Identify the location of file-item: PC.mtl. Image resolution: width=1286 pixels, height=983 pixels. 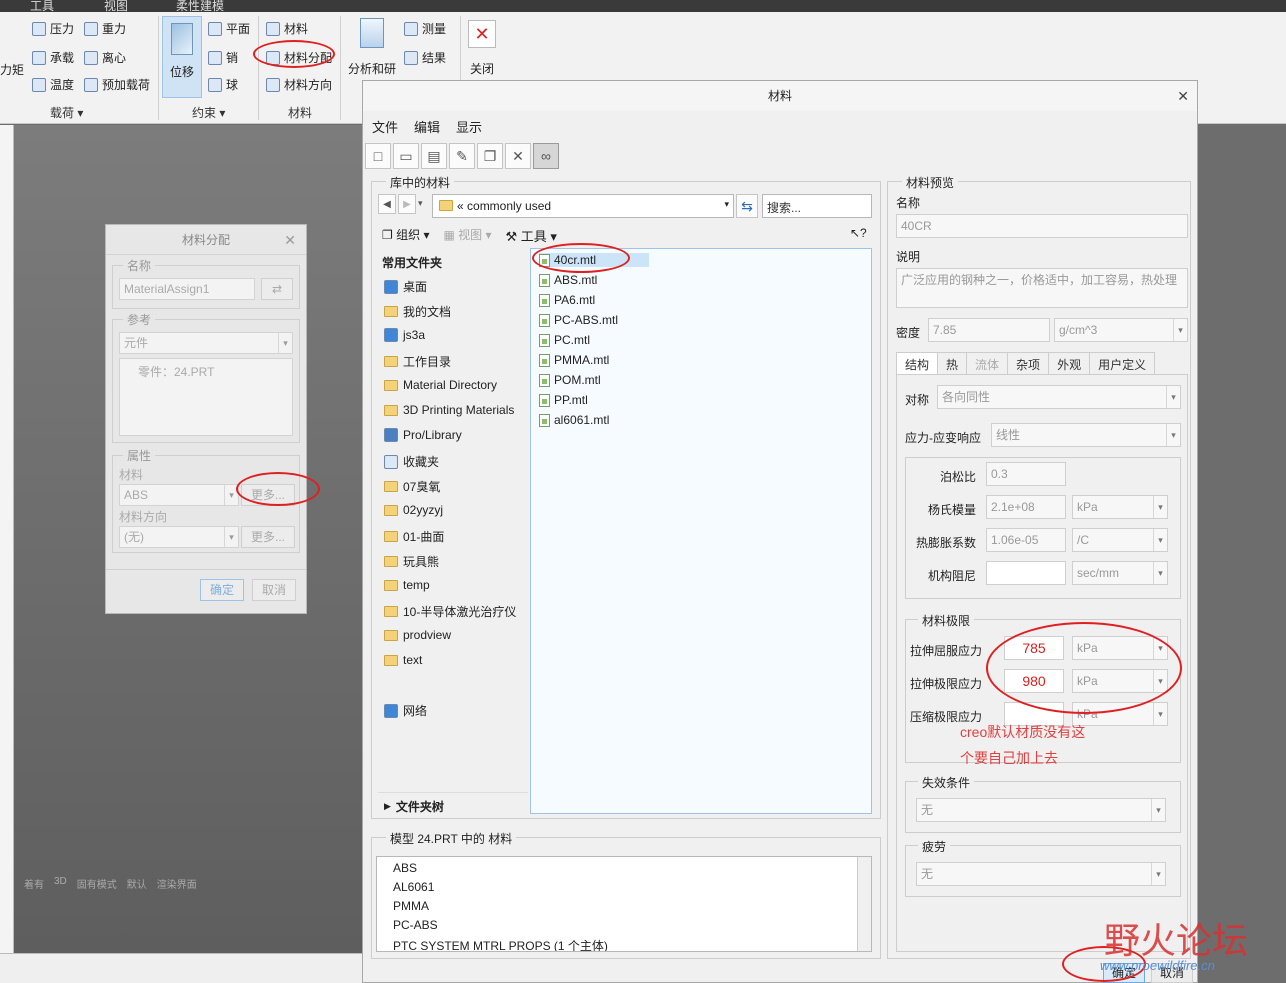
(564, 340).